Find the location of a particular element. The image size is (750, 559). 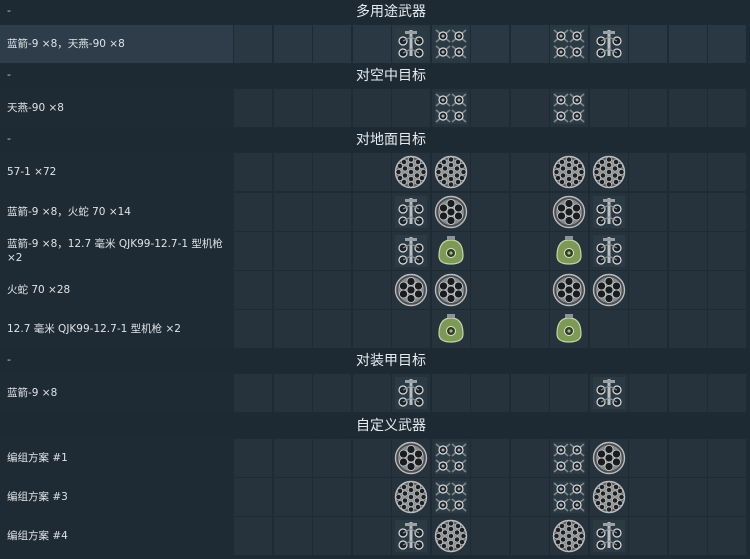

loadout-row: 57-1 ×72 is located at coordinates (375, 172).